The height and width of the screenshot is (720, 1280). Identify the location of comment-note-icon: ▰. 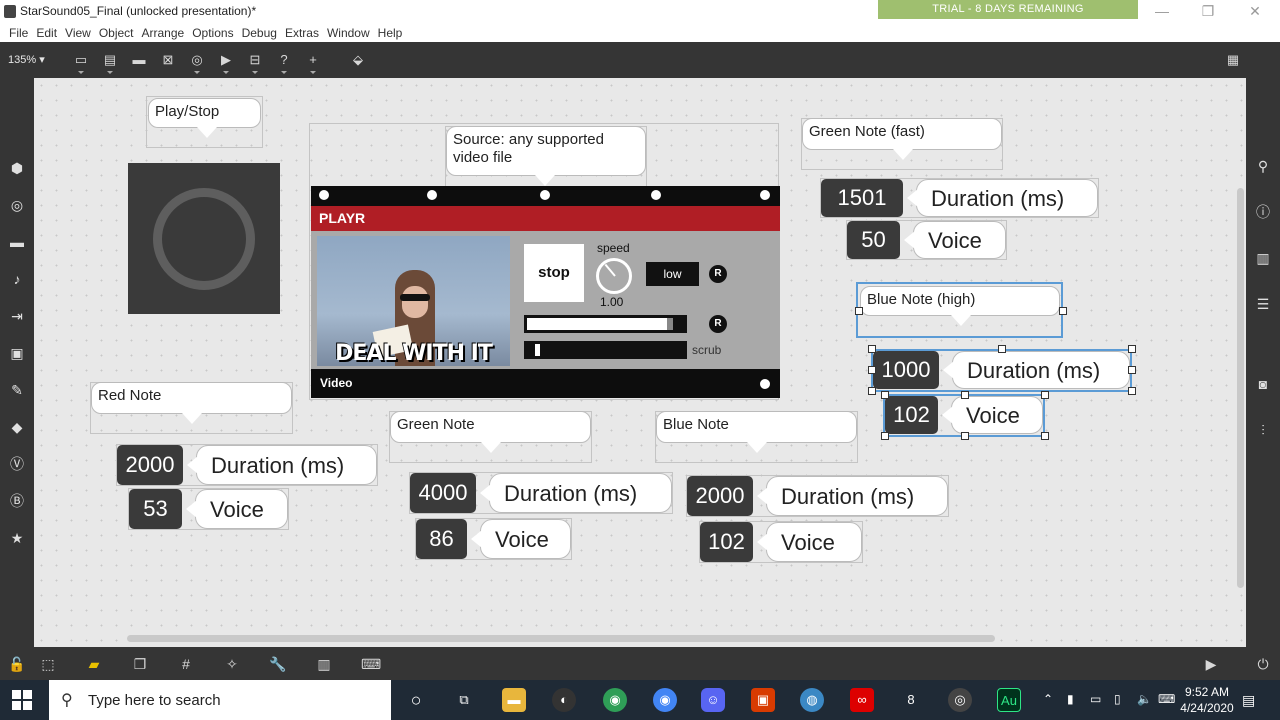
(94, 664).